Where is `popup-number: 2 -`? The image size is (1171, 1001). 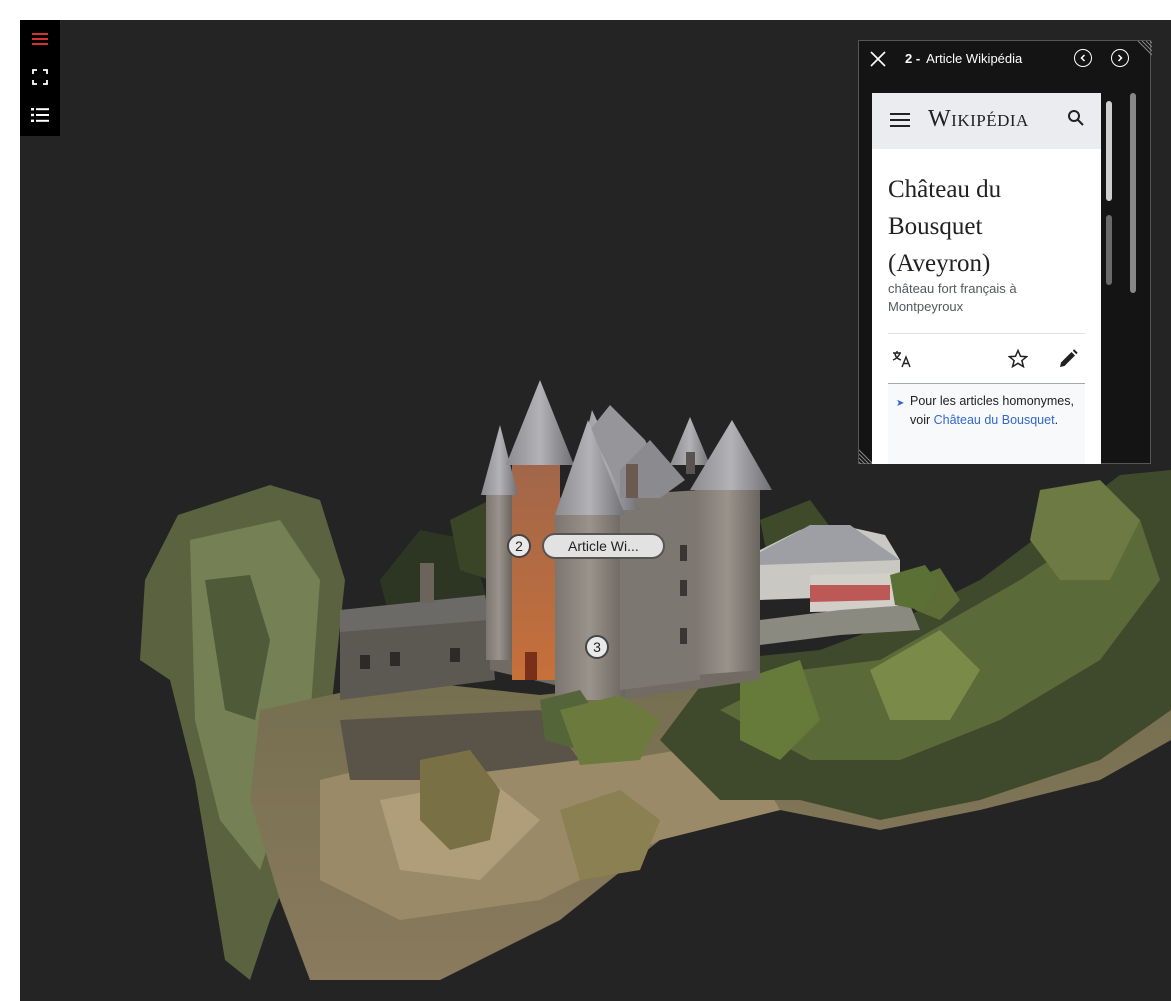
popup-number: 2 - is located at coordinates (913, 58).